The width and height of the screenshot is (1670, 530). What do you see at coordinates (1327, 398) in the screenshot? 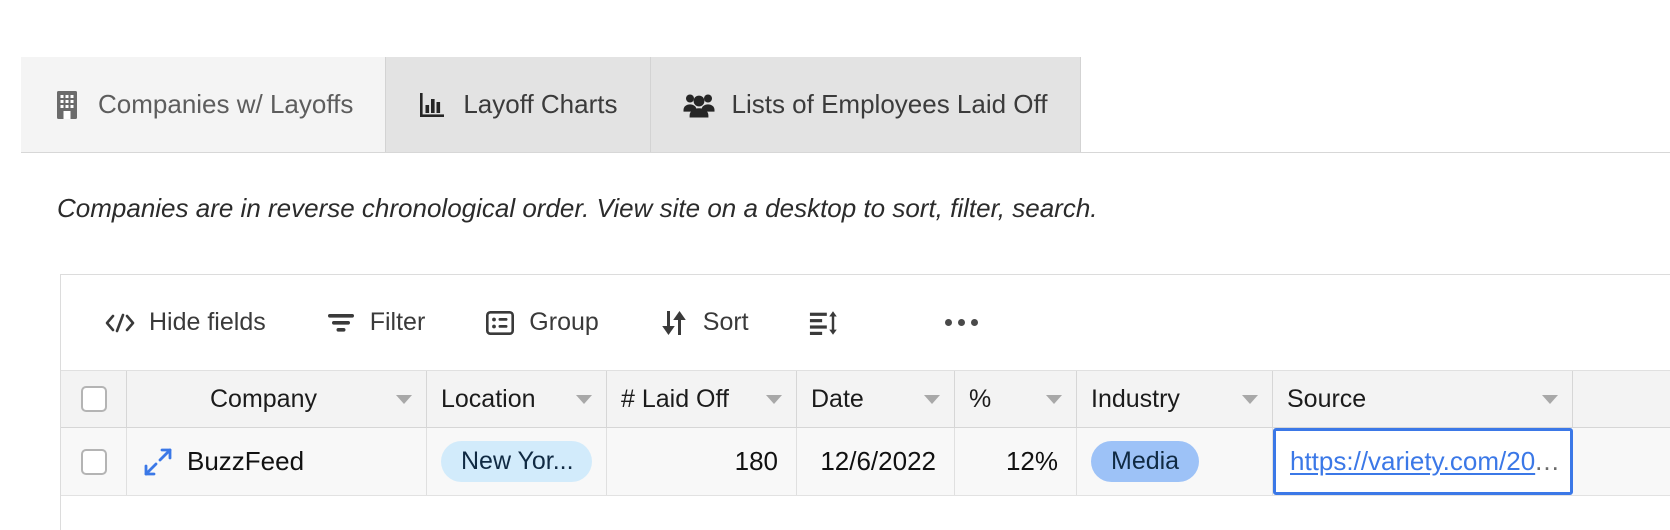
I see `column-label: Source` at bounding box center [1327, 398].